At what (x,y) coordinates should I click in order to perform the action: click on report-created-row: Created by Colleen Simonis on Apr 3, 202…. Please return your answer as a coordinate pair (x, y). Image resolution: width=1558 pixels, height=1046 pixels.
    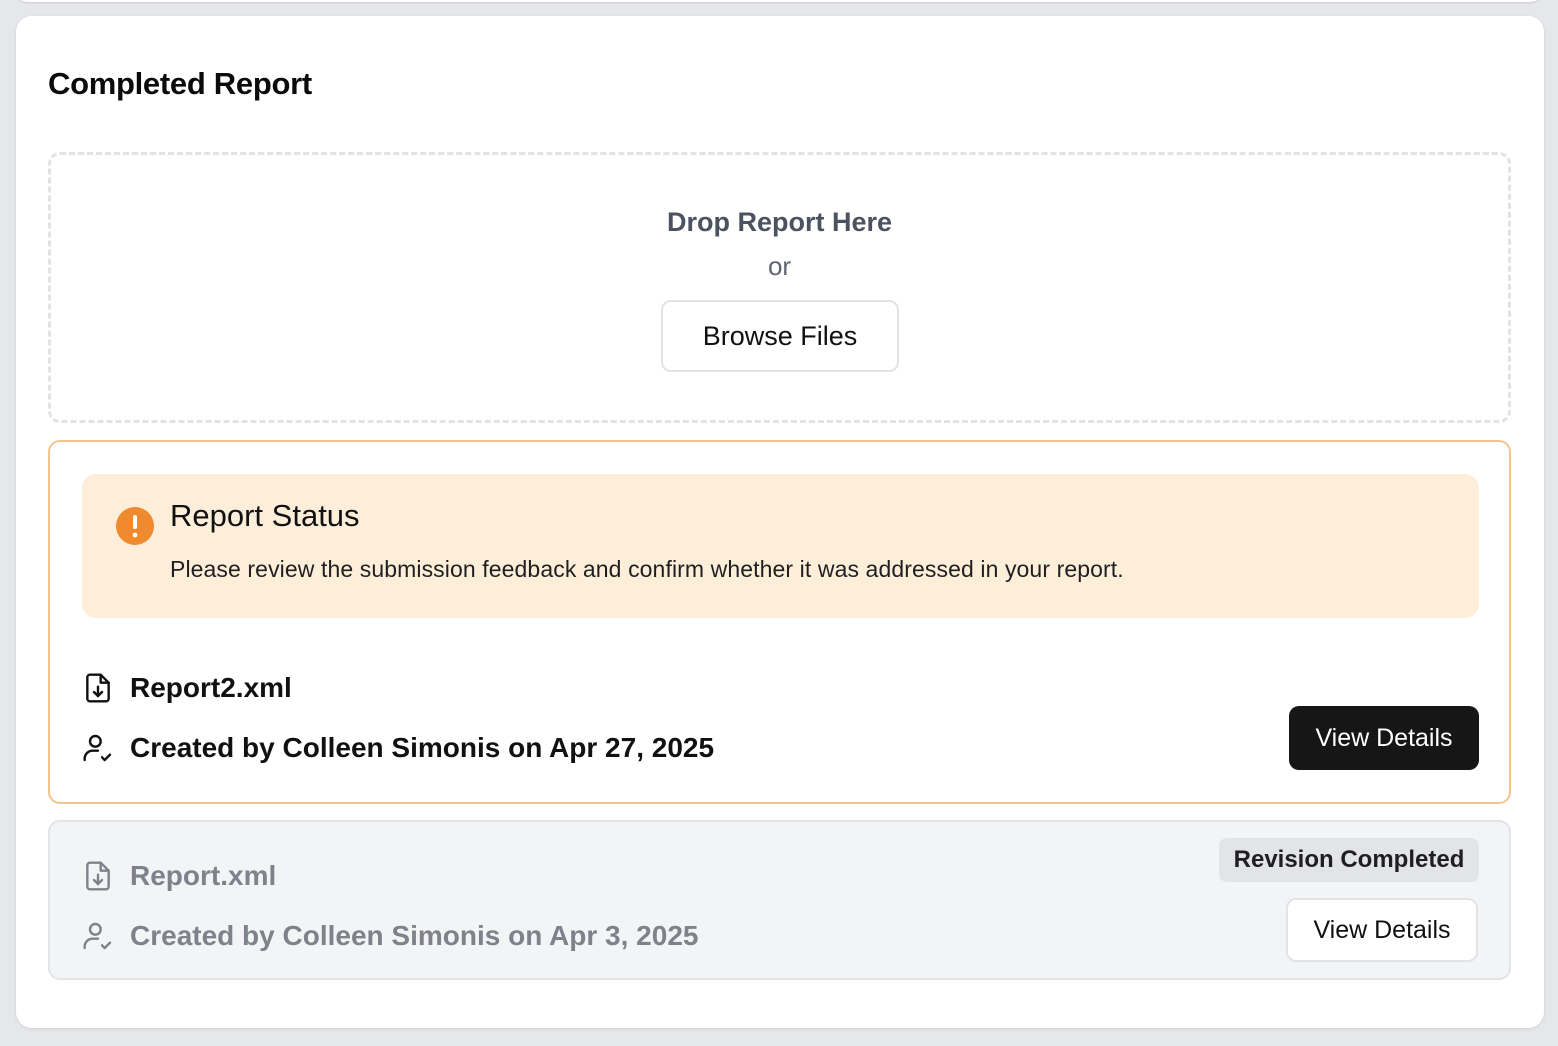
    Looking at the image, I should click on (390, 936).